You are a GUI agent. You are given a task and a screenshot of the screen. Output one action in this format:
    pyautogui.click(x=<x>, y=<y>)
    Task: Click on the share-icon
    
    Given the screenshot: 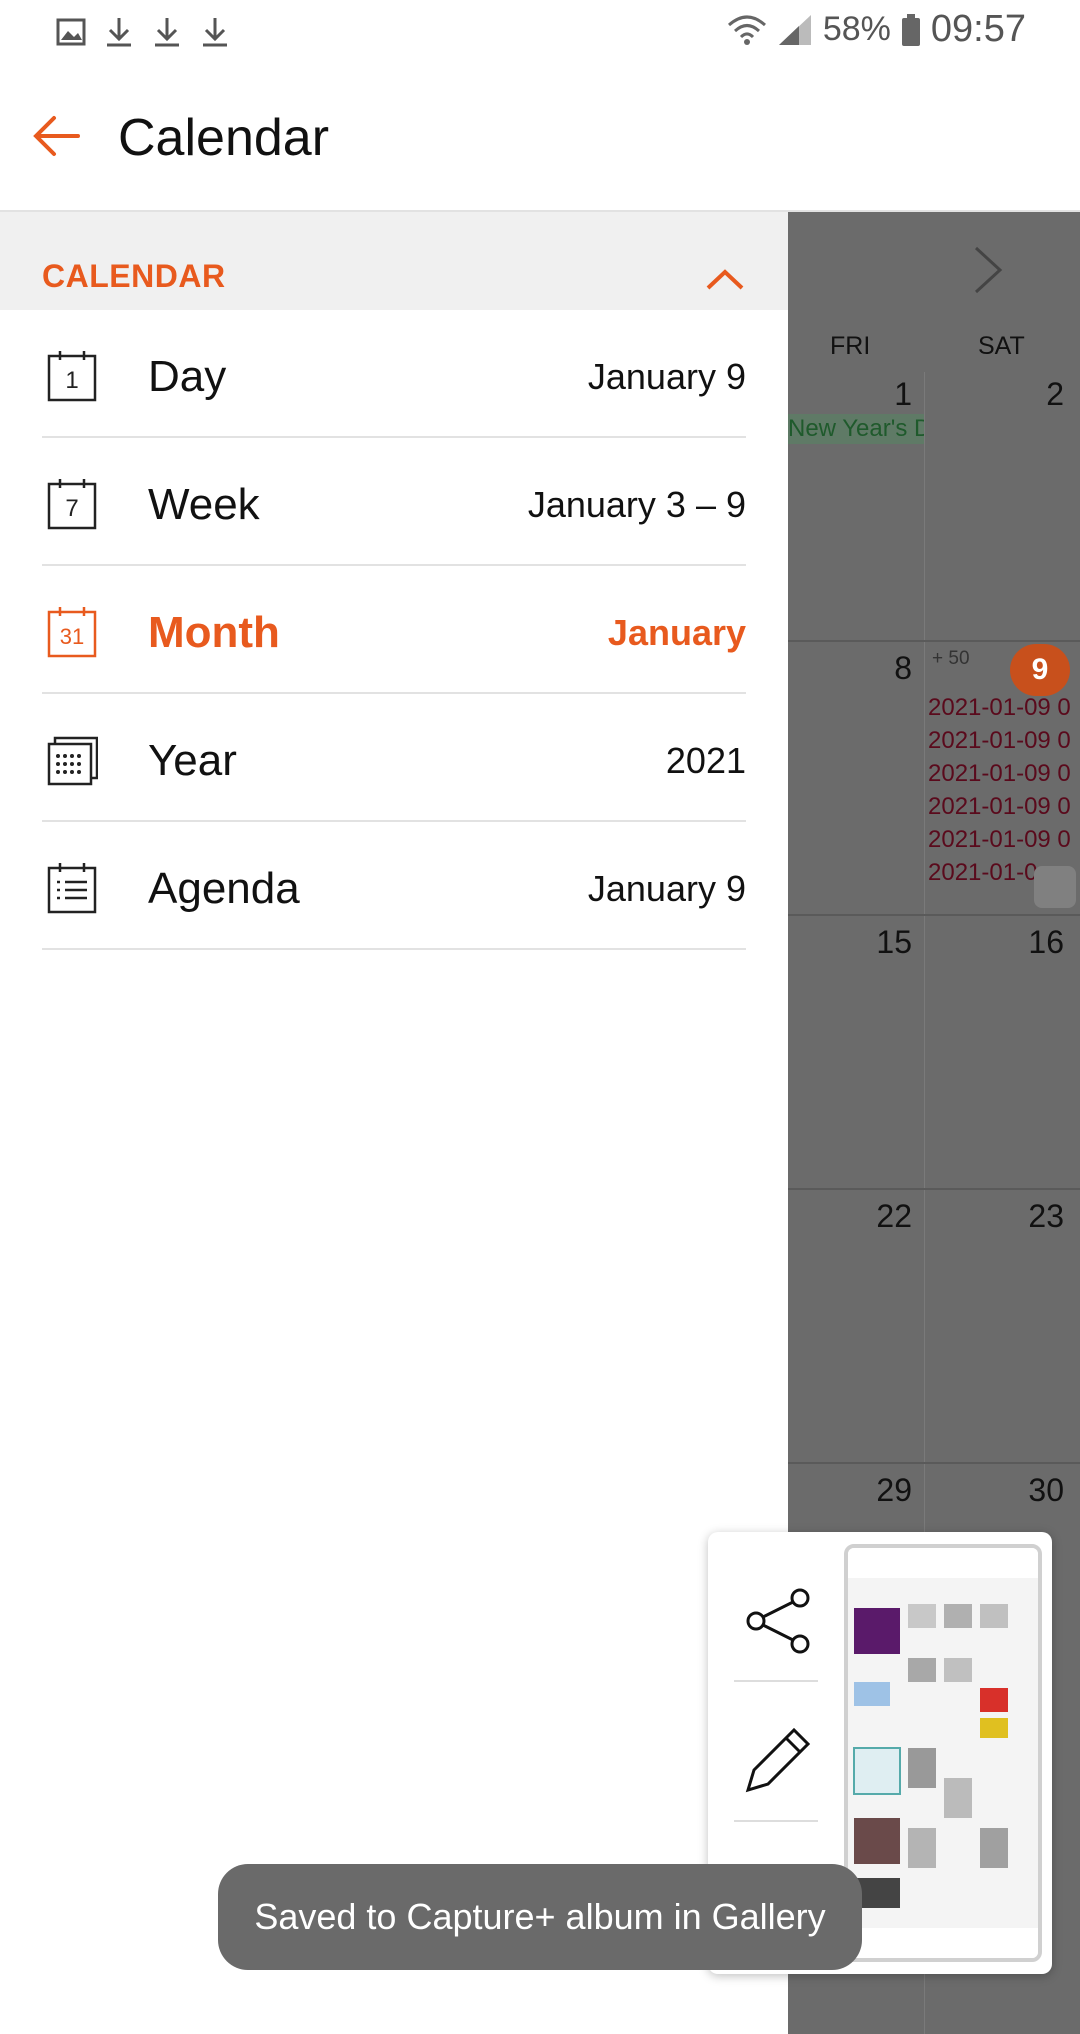 What is the action you would take?
    pyautogui.click(x=779, y=1621)
    